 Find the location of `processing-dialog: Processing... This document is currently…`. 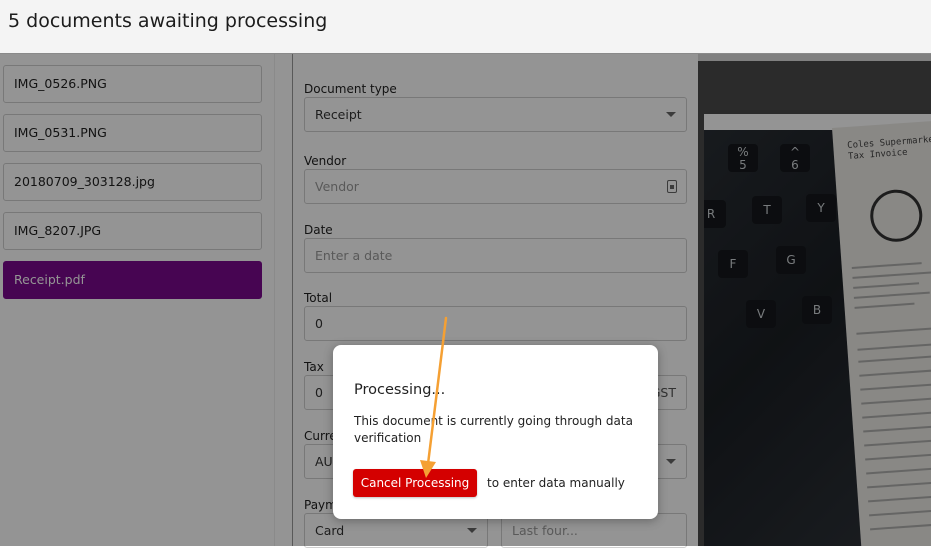

processing-dialog: Processing... This document is currently… is located at coordinates (495, 432).